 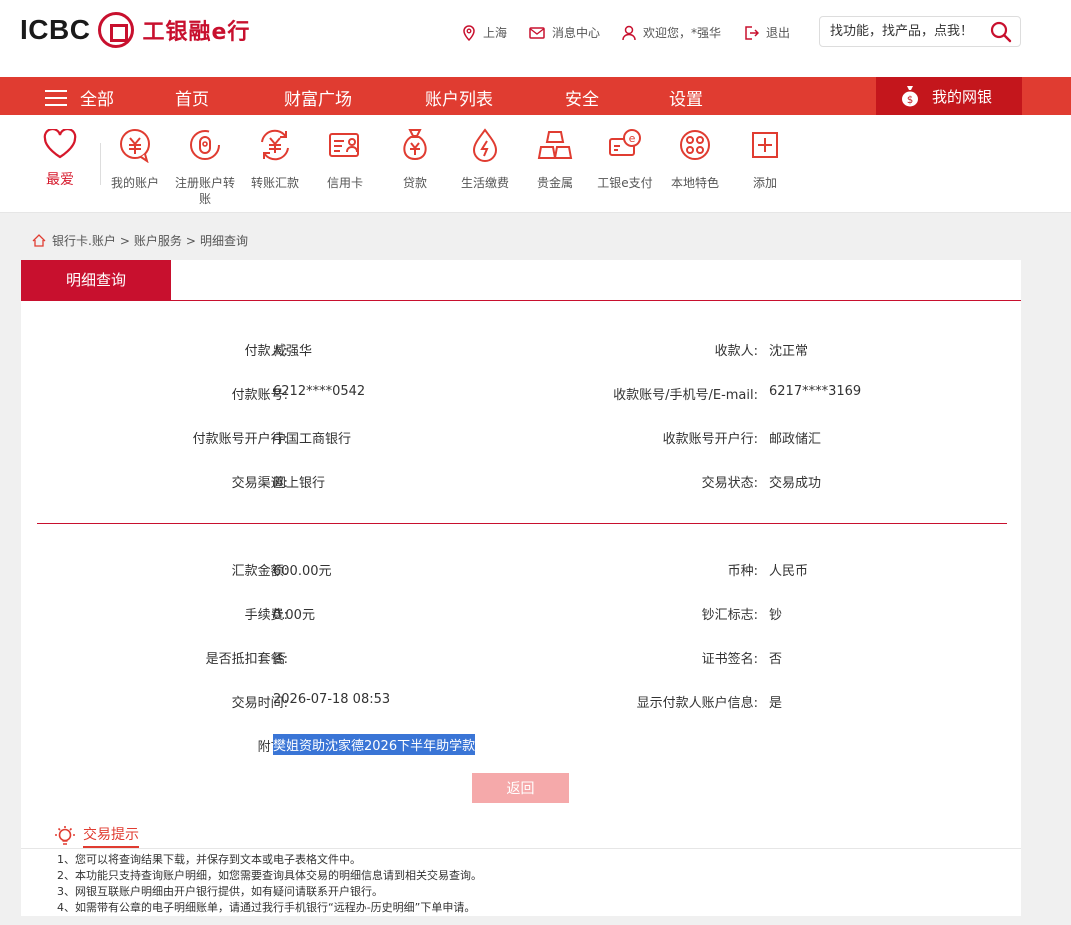 What do you see at coordinates (415, 145) in the screenshot?
I see `money-bag-icon` at bounding box center [415, 145].